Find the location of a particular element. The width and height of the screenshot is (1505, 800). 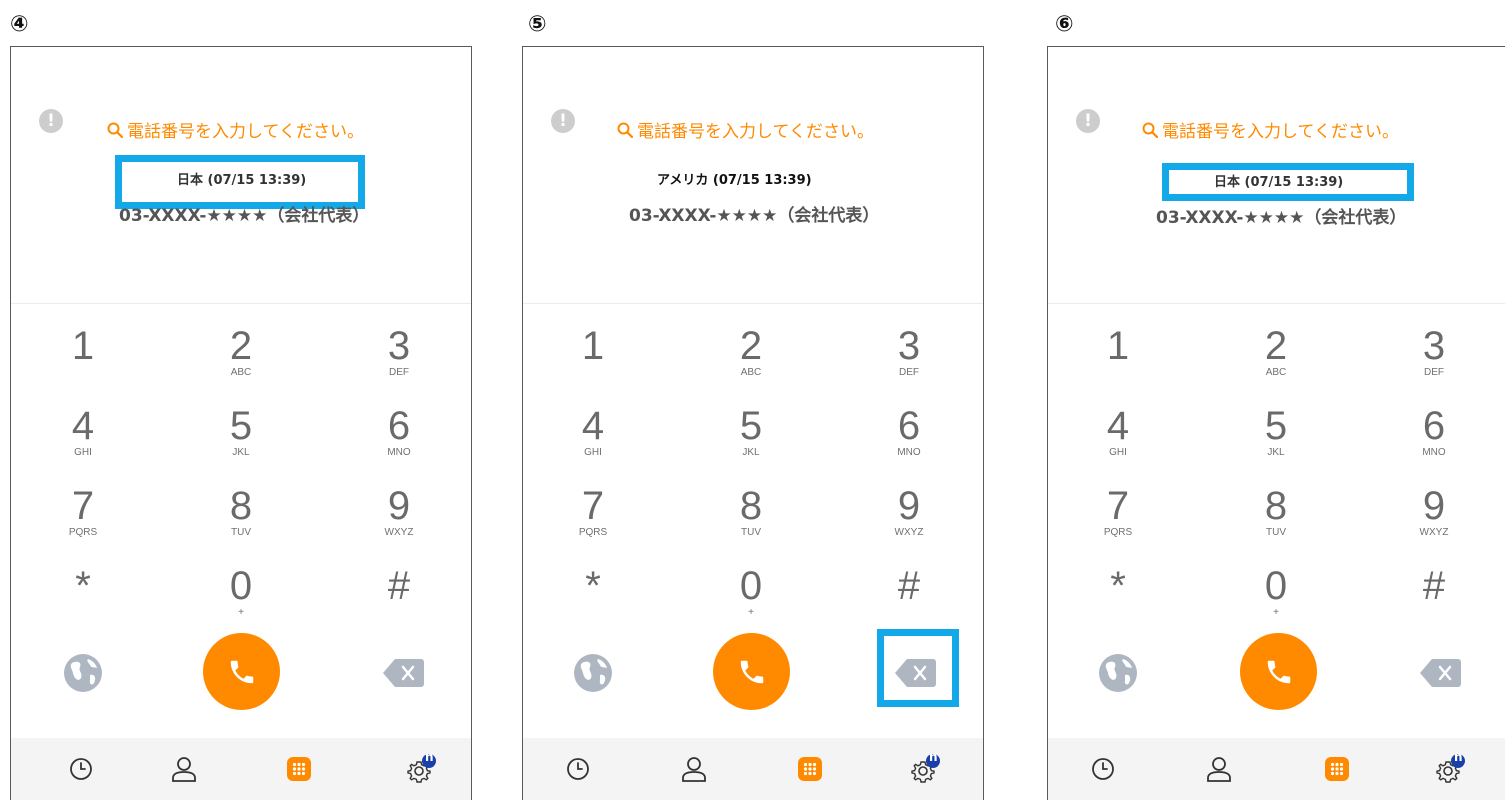

location-time: アメリカ (07/15 13:39) is located at coordinates (734, 178).